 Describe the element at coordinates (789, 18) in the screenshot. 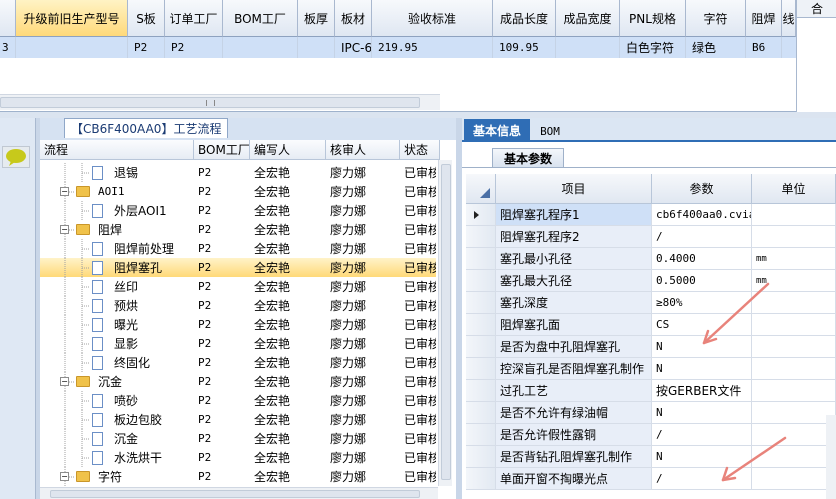

I see `column-header: 线` at that location.